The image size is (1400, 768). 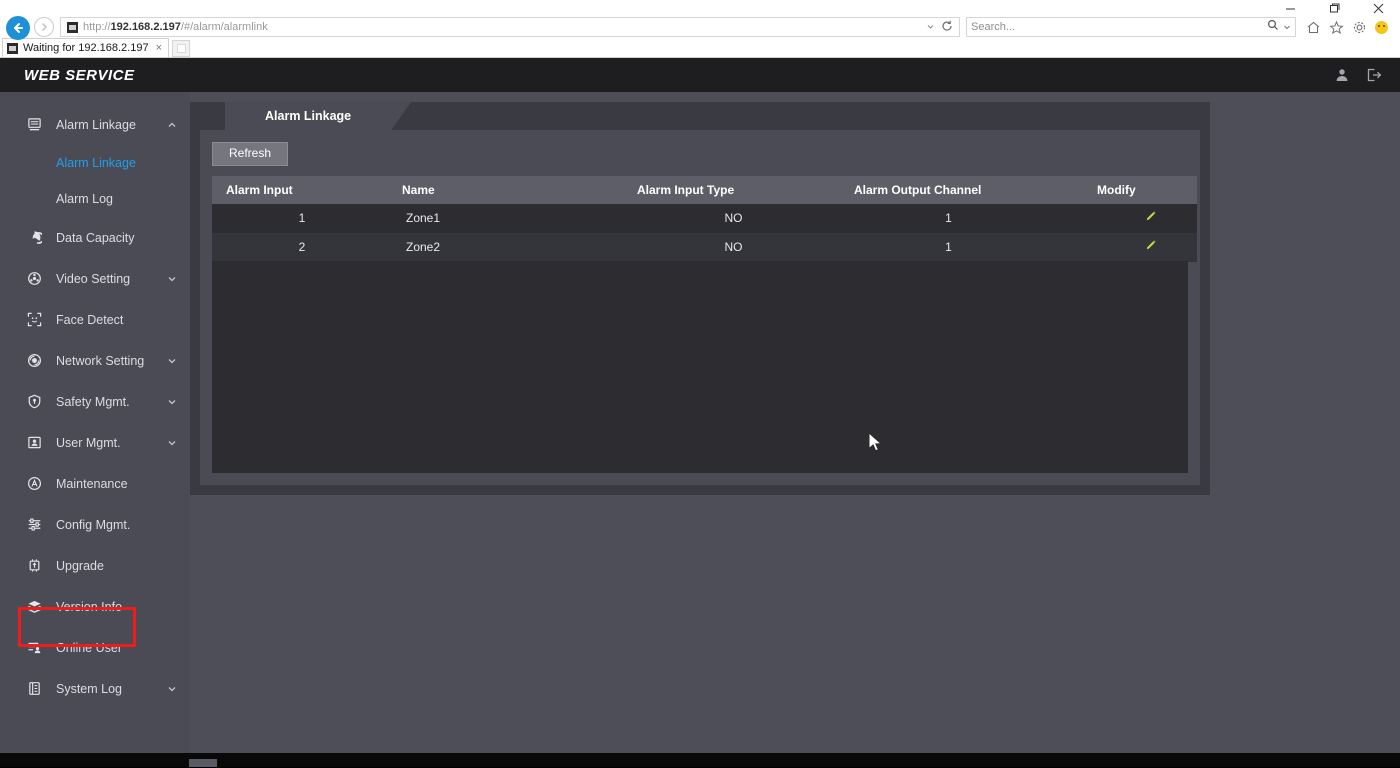 What do you see at coordinates (34, 279) in the screenshot?
I see `video-setting-icon` at bounding box center [34, 279].